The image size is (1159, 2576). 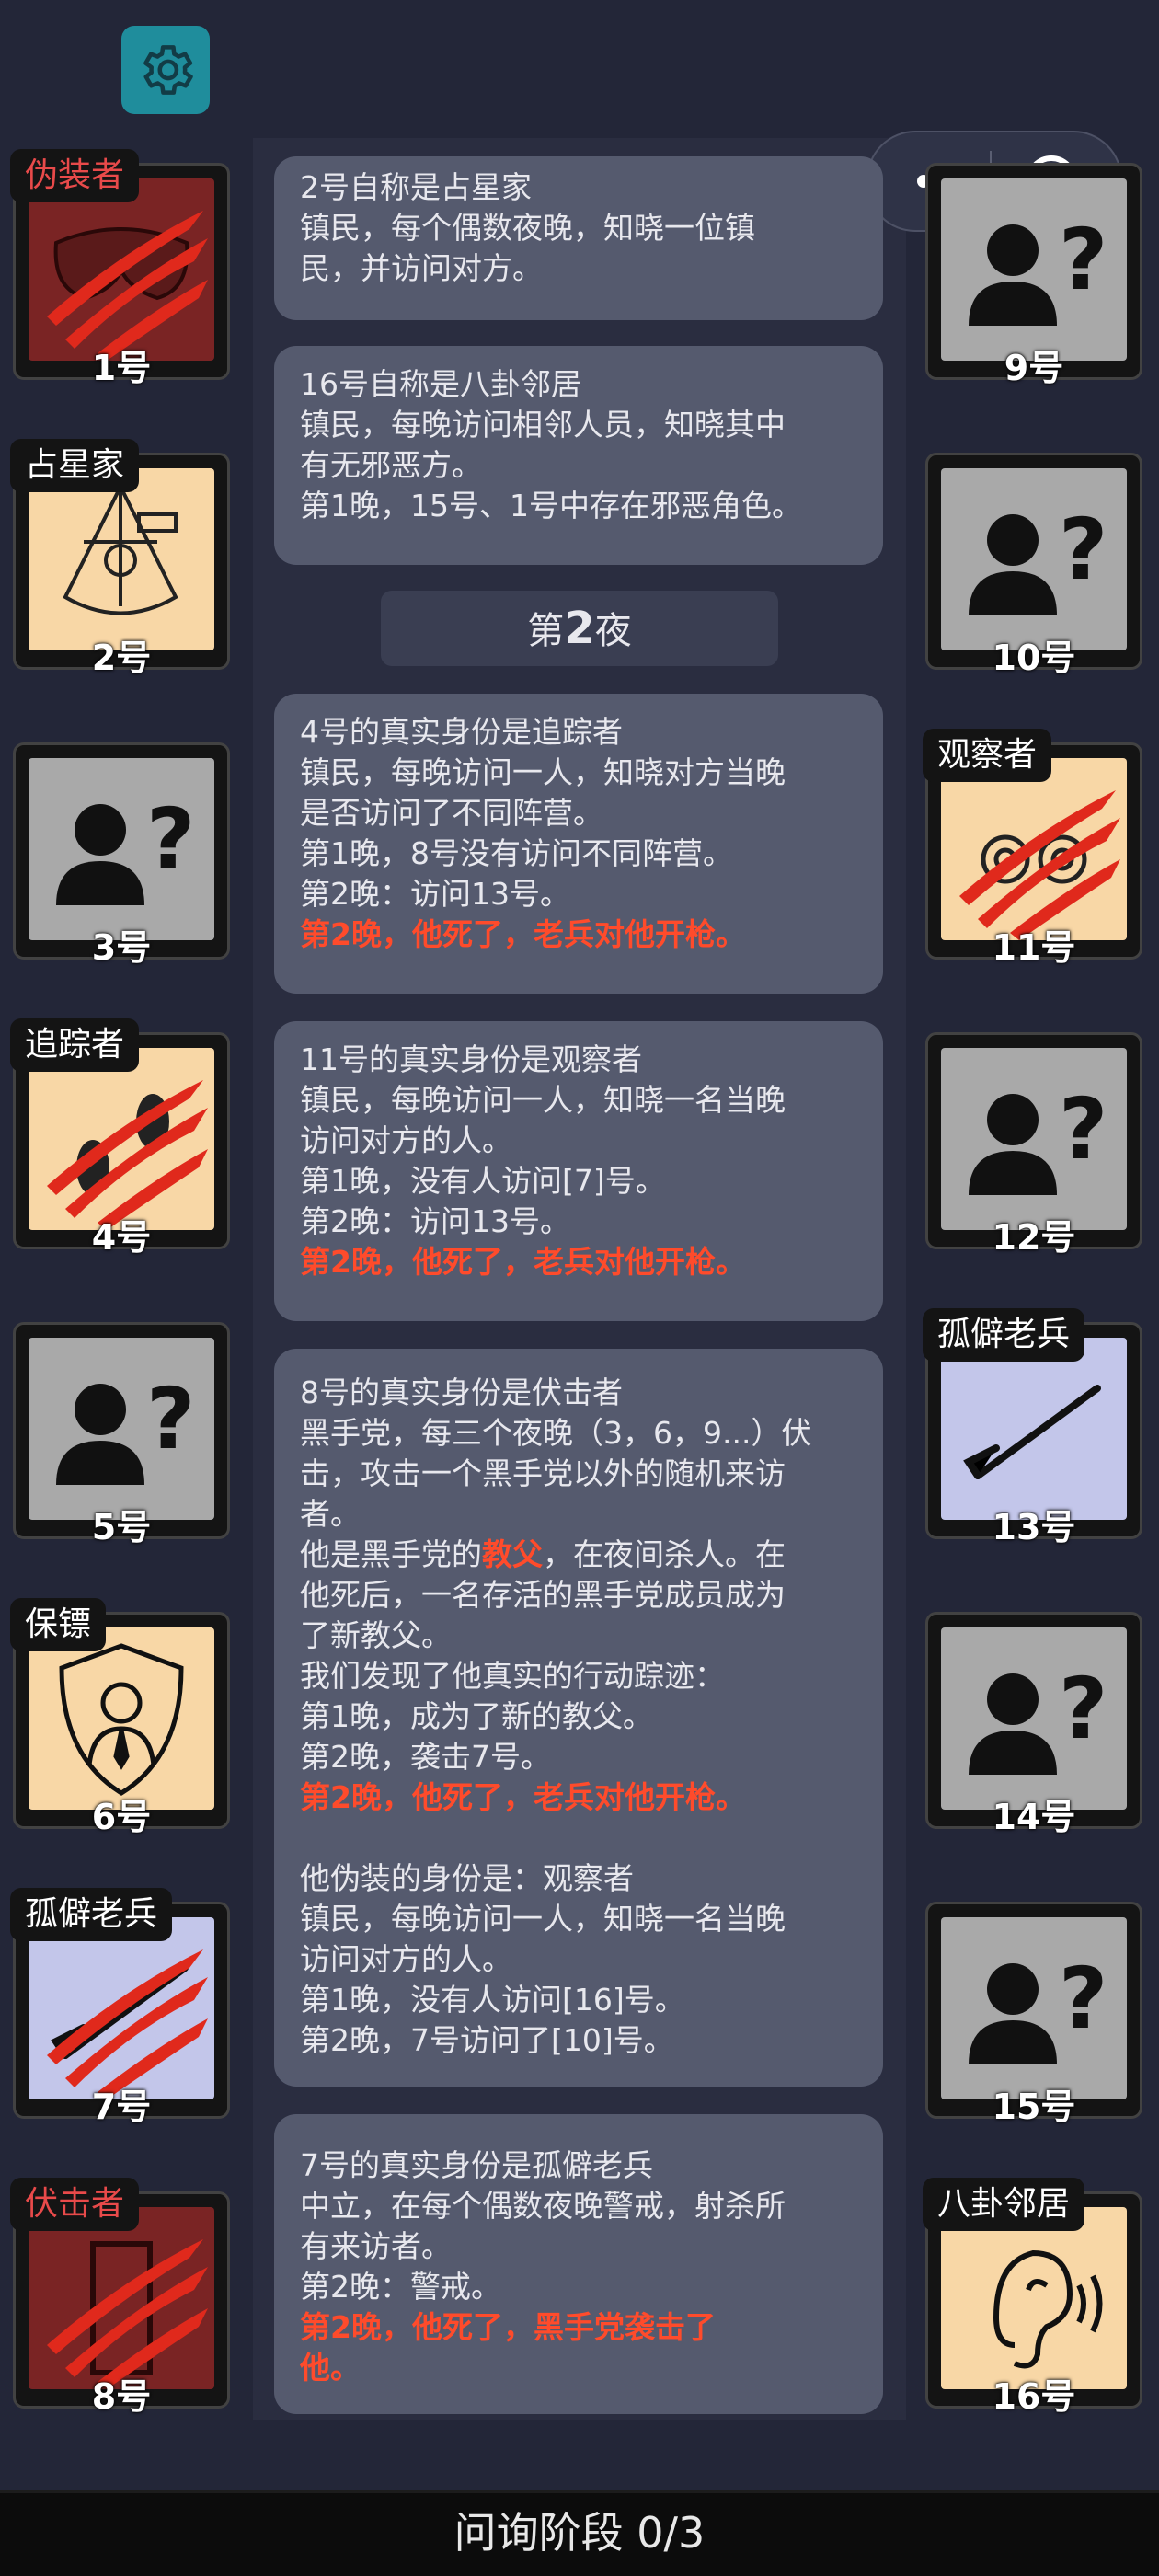 I want to click on log-line: 中立，在每个偶数夜晚警戒，射杀所, so click(x=543, y=2206).